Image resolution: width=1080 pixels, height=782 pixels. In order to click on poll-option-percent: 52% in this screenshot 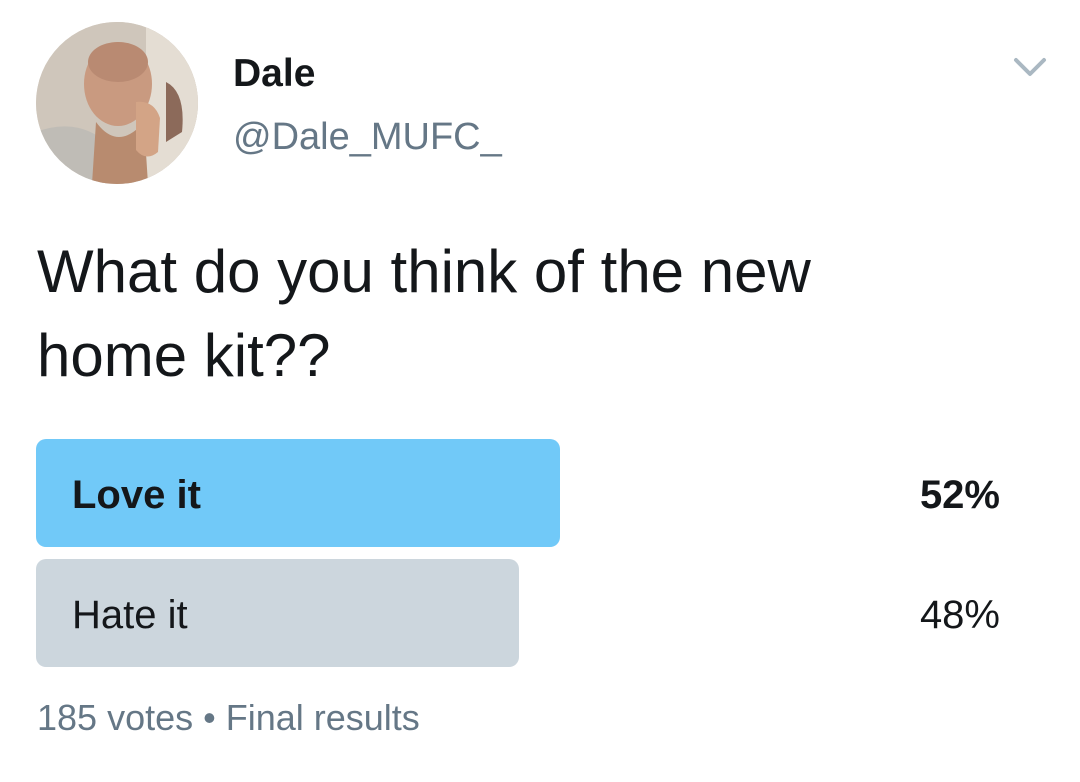, I will do `click(959, 495)`.